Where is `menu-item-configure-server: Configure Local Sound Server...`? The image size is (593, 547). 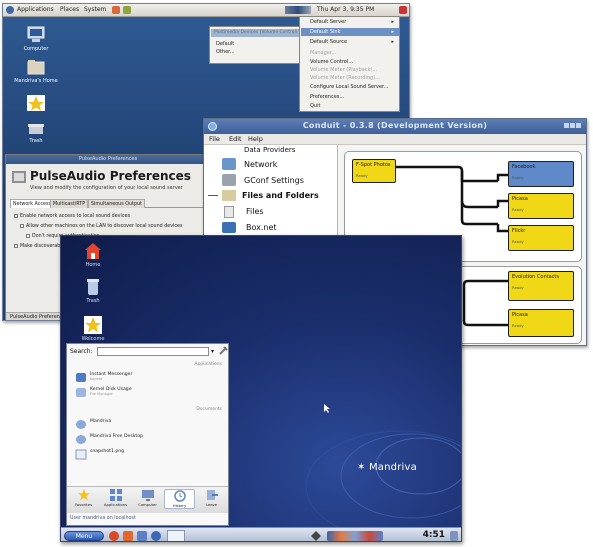 menu-item-configure-server: Configure Local Sound Server... is located at coordinates (349, 87).